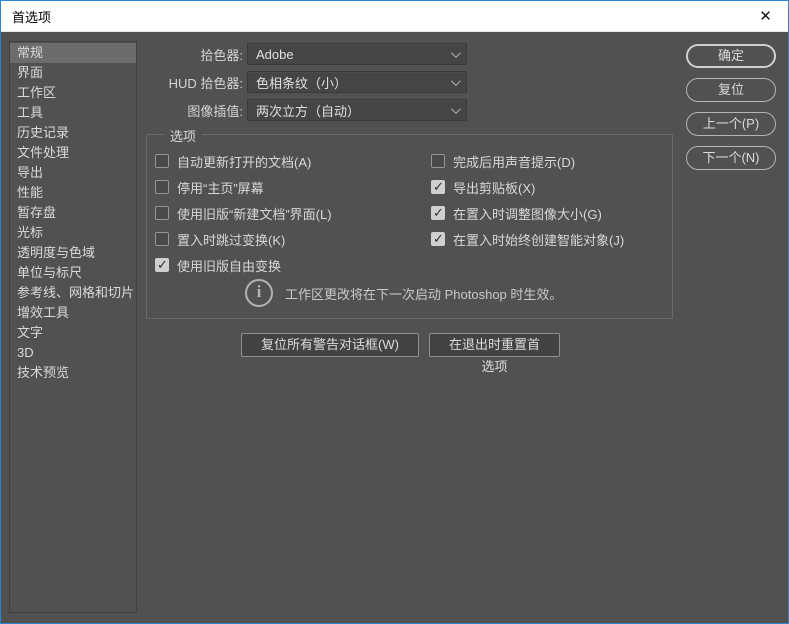 The height and width of the screenshot is (624, 789). Describe the element at coordinates (73, 113) in the screenshot. I see `sidebar-item-tools: 工具` at that location.